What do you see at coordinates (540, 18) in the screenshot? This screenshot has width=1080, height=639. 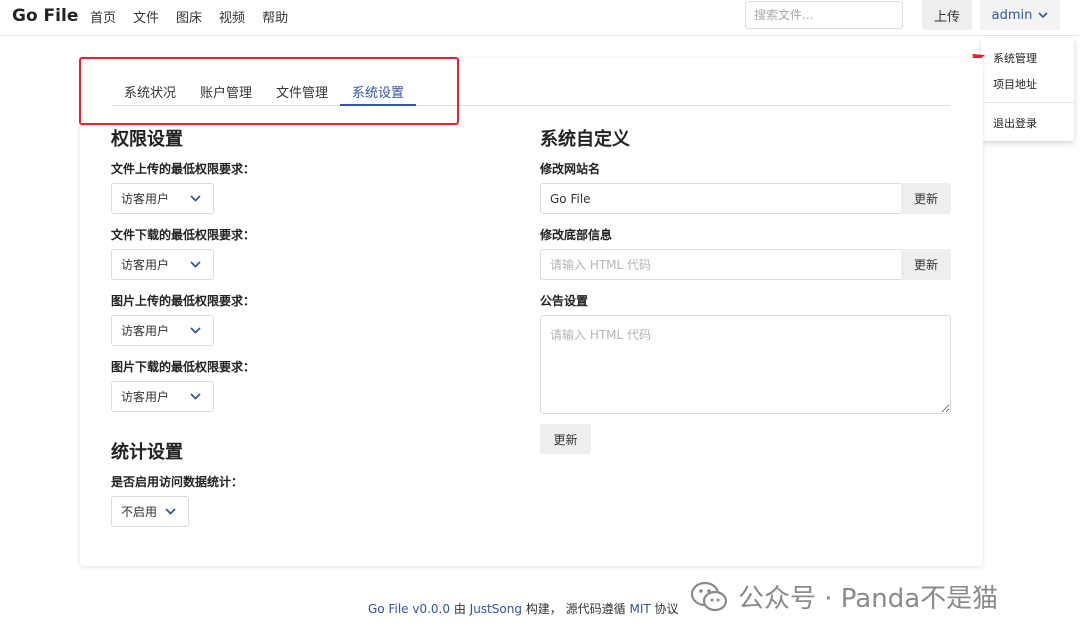 I see `top-navbar: Go File 首页 文件 图床 视频 帮助 上传 admin` at bounding box center [540, 18].